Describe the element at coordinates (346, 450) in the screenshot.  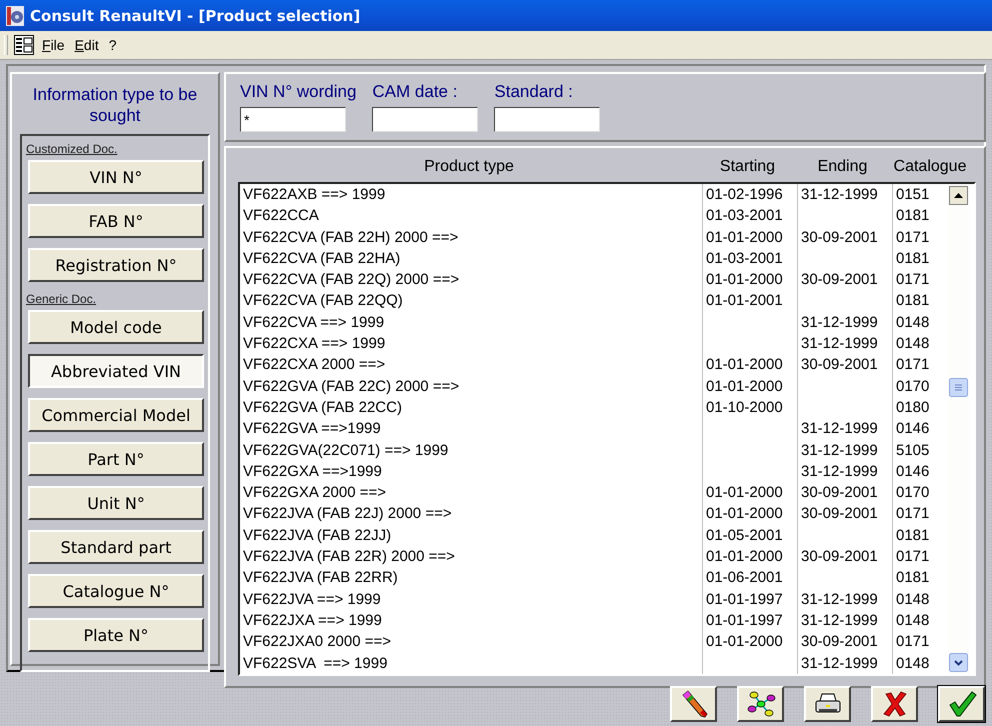
I see `table-cell-text: VF622GVA(22C071) ==> 1999` at that location.